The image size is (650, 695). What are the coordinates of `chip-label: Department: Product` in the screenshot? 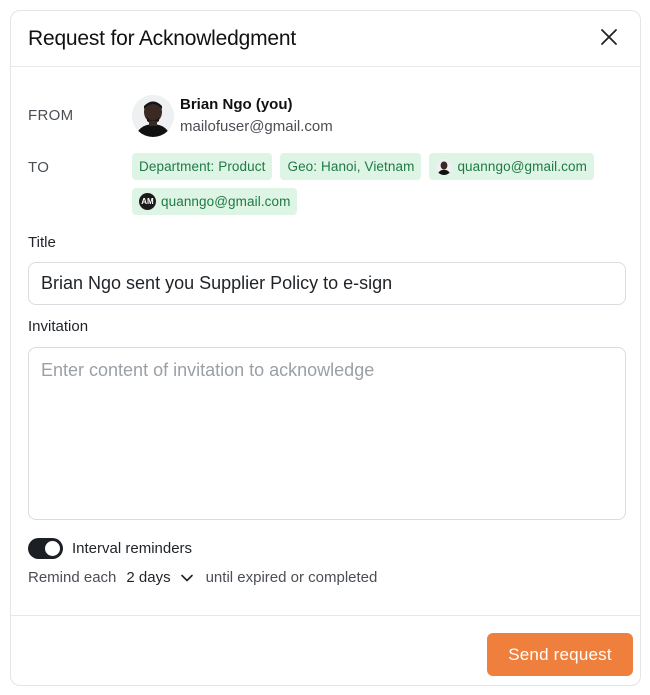 It's located at (202, 166).